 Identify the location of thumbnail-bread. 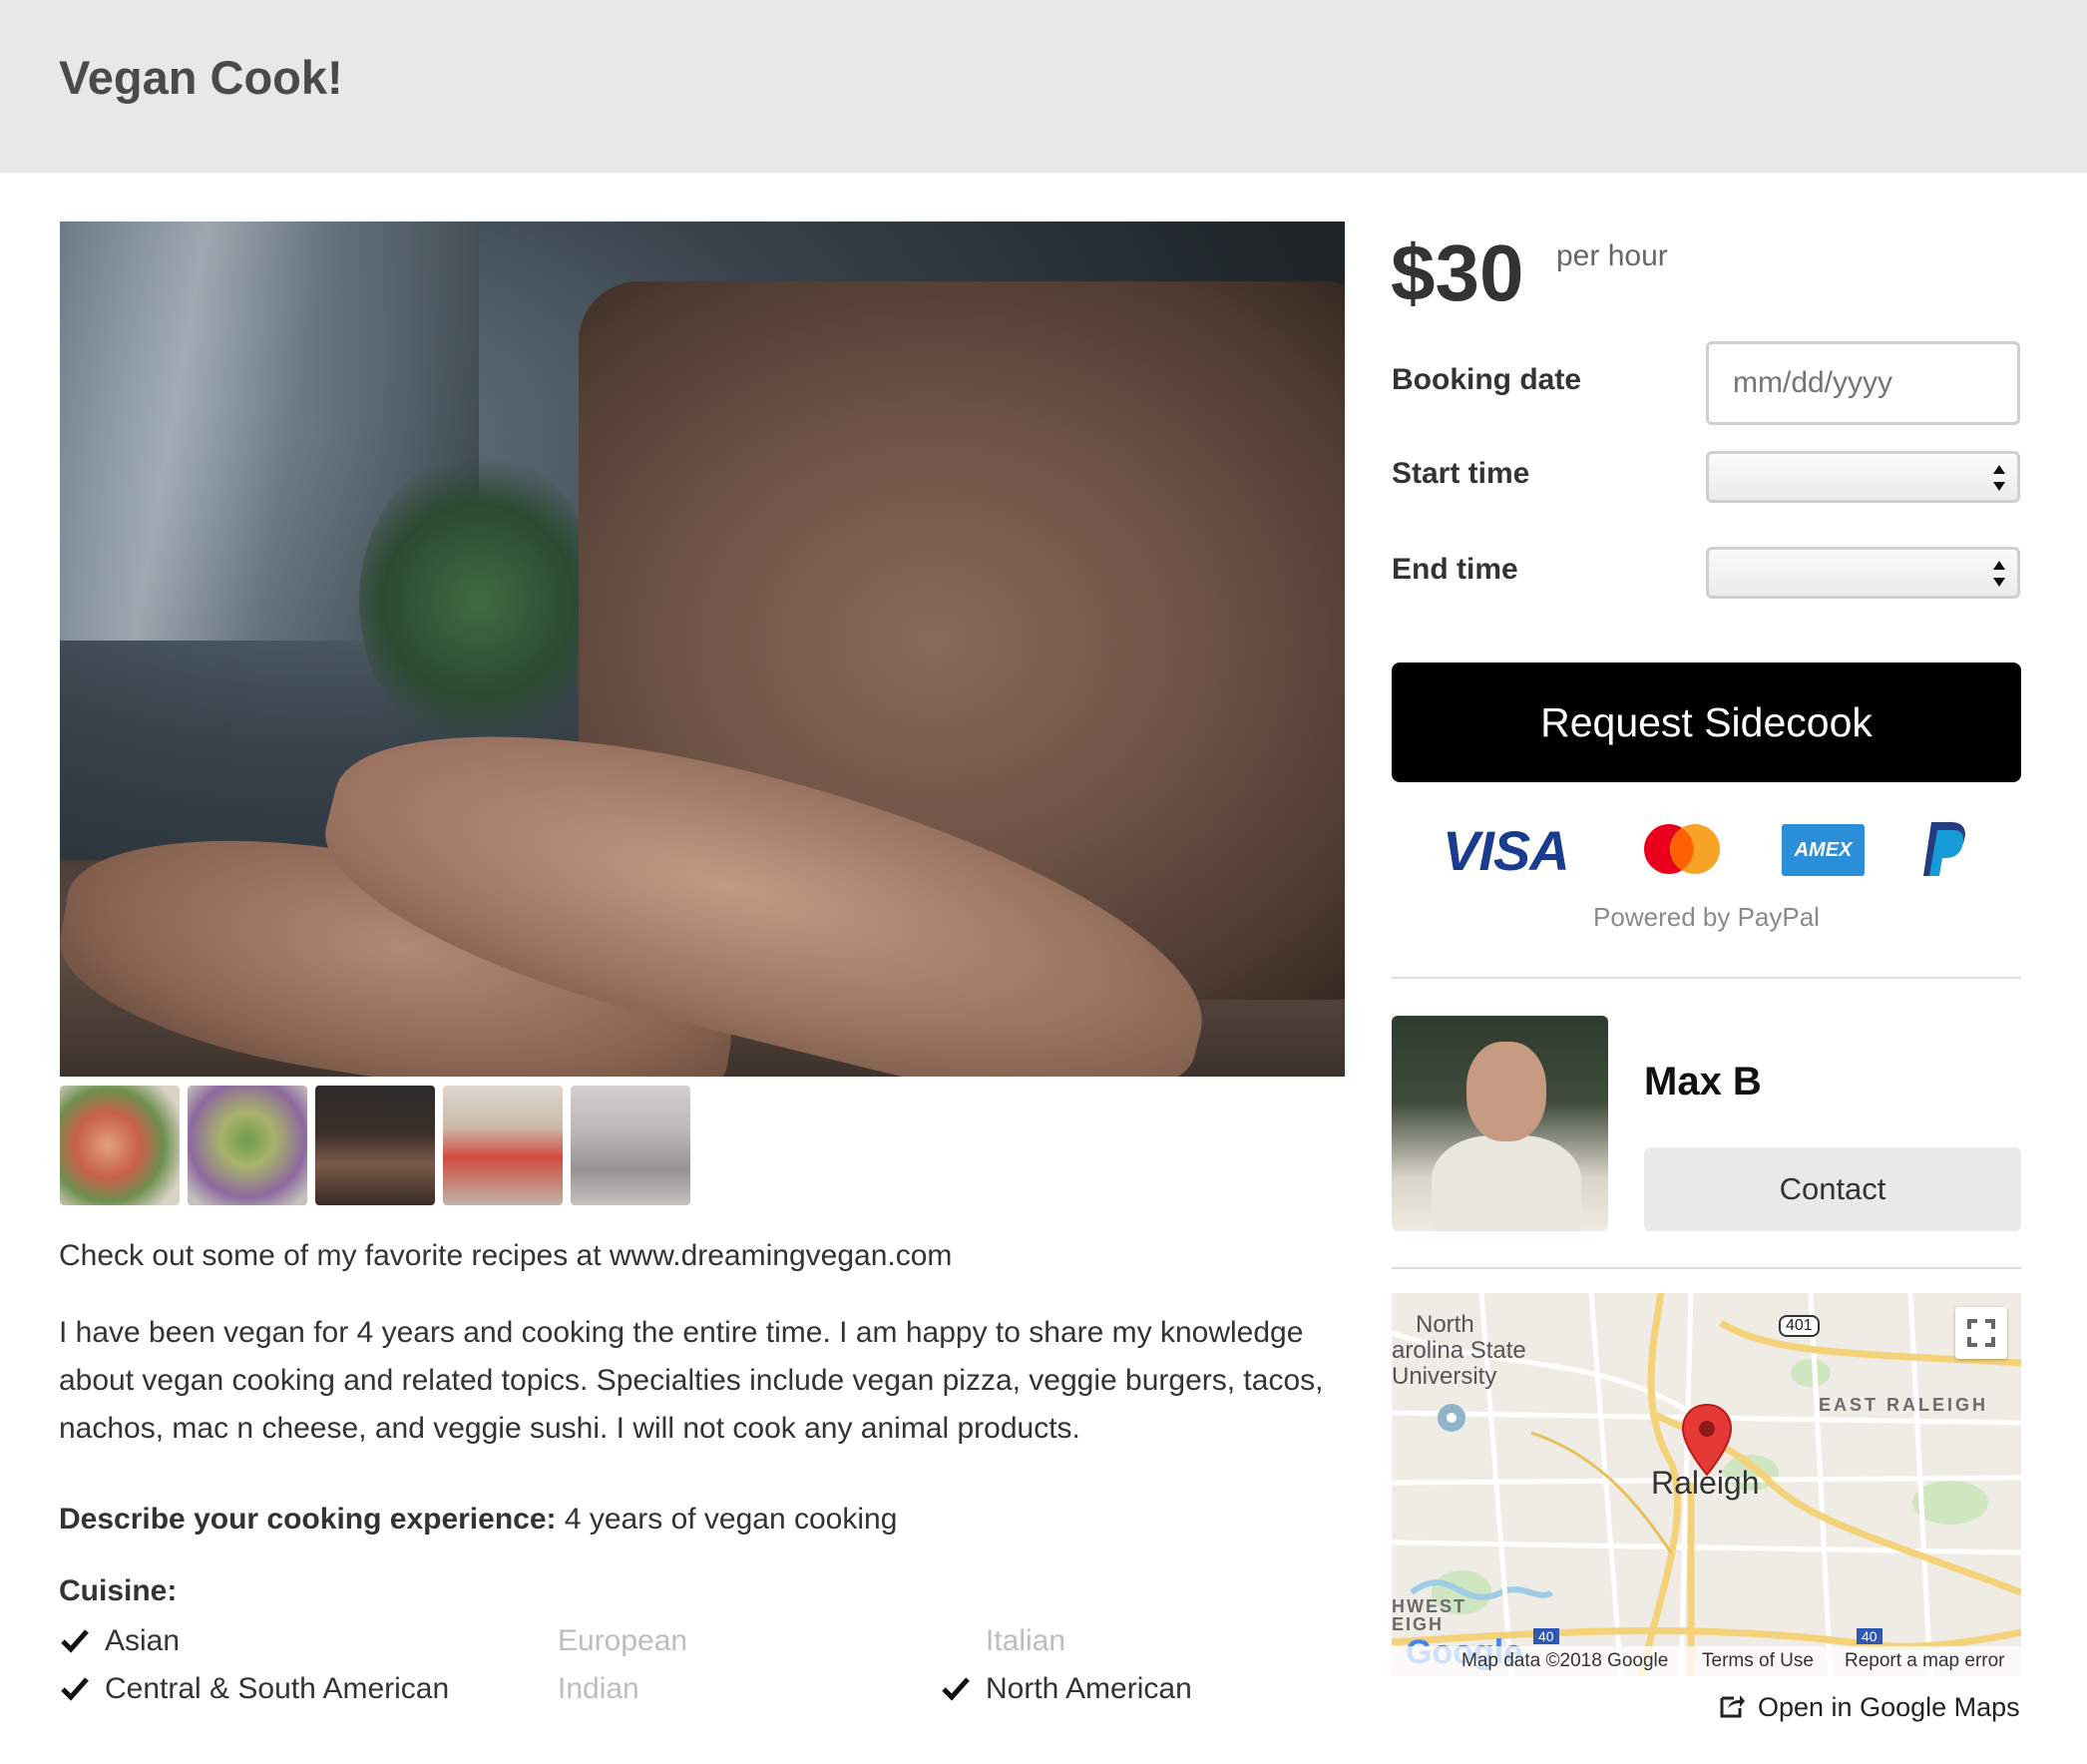
(375, 1145).